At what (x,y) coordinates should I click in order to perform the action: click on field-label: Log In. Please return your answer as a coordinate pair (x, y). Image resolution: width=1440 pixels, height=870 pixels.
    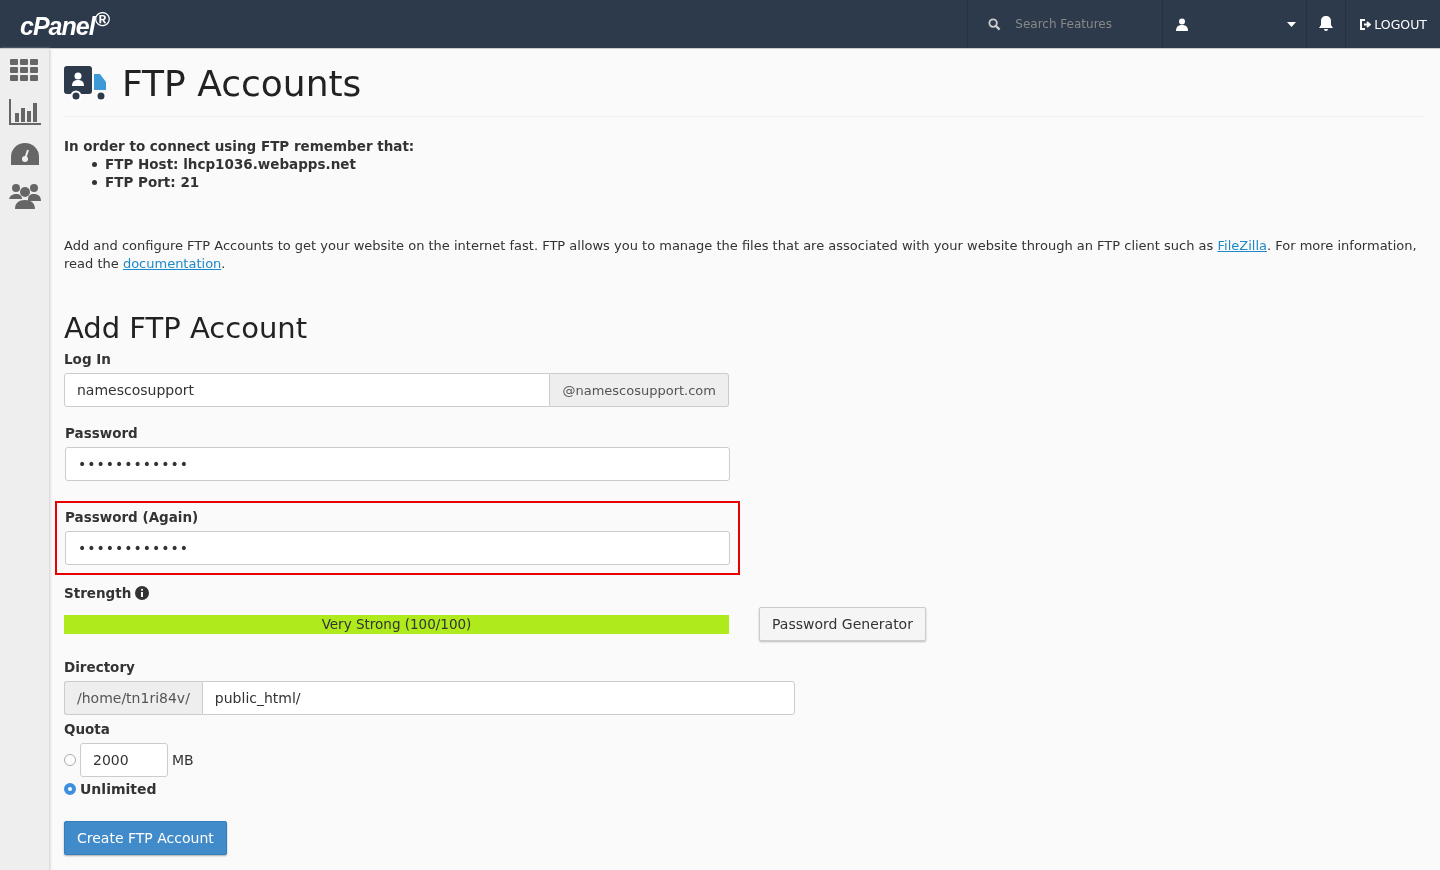
    Looking at the image, I should click on (88, 359).